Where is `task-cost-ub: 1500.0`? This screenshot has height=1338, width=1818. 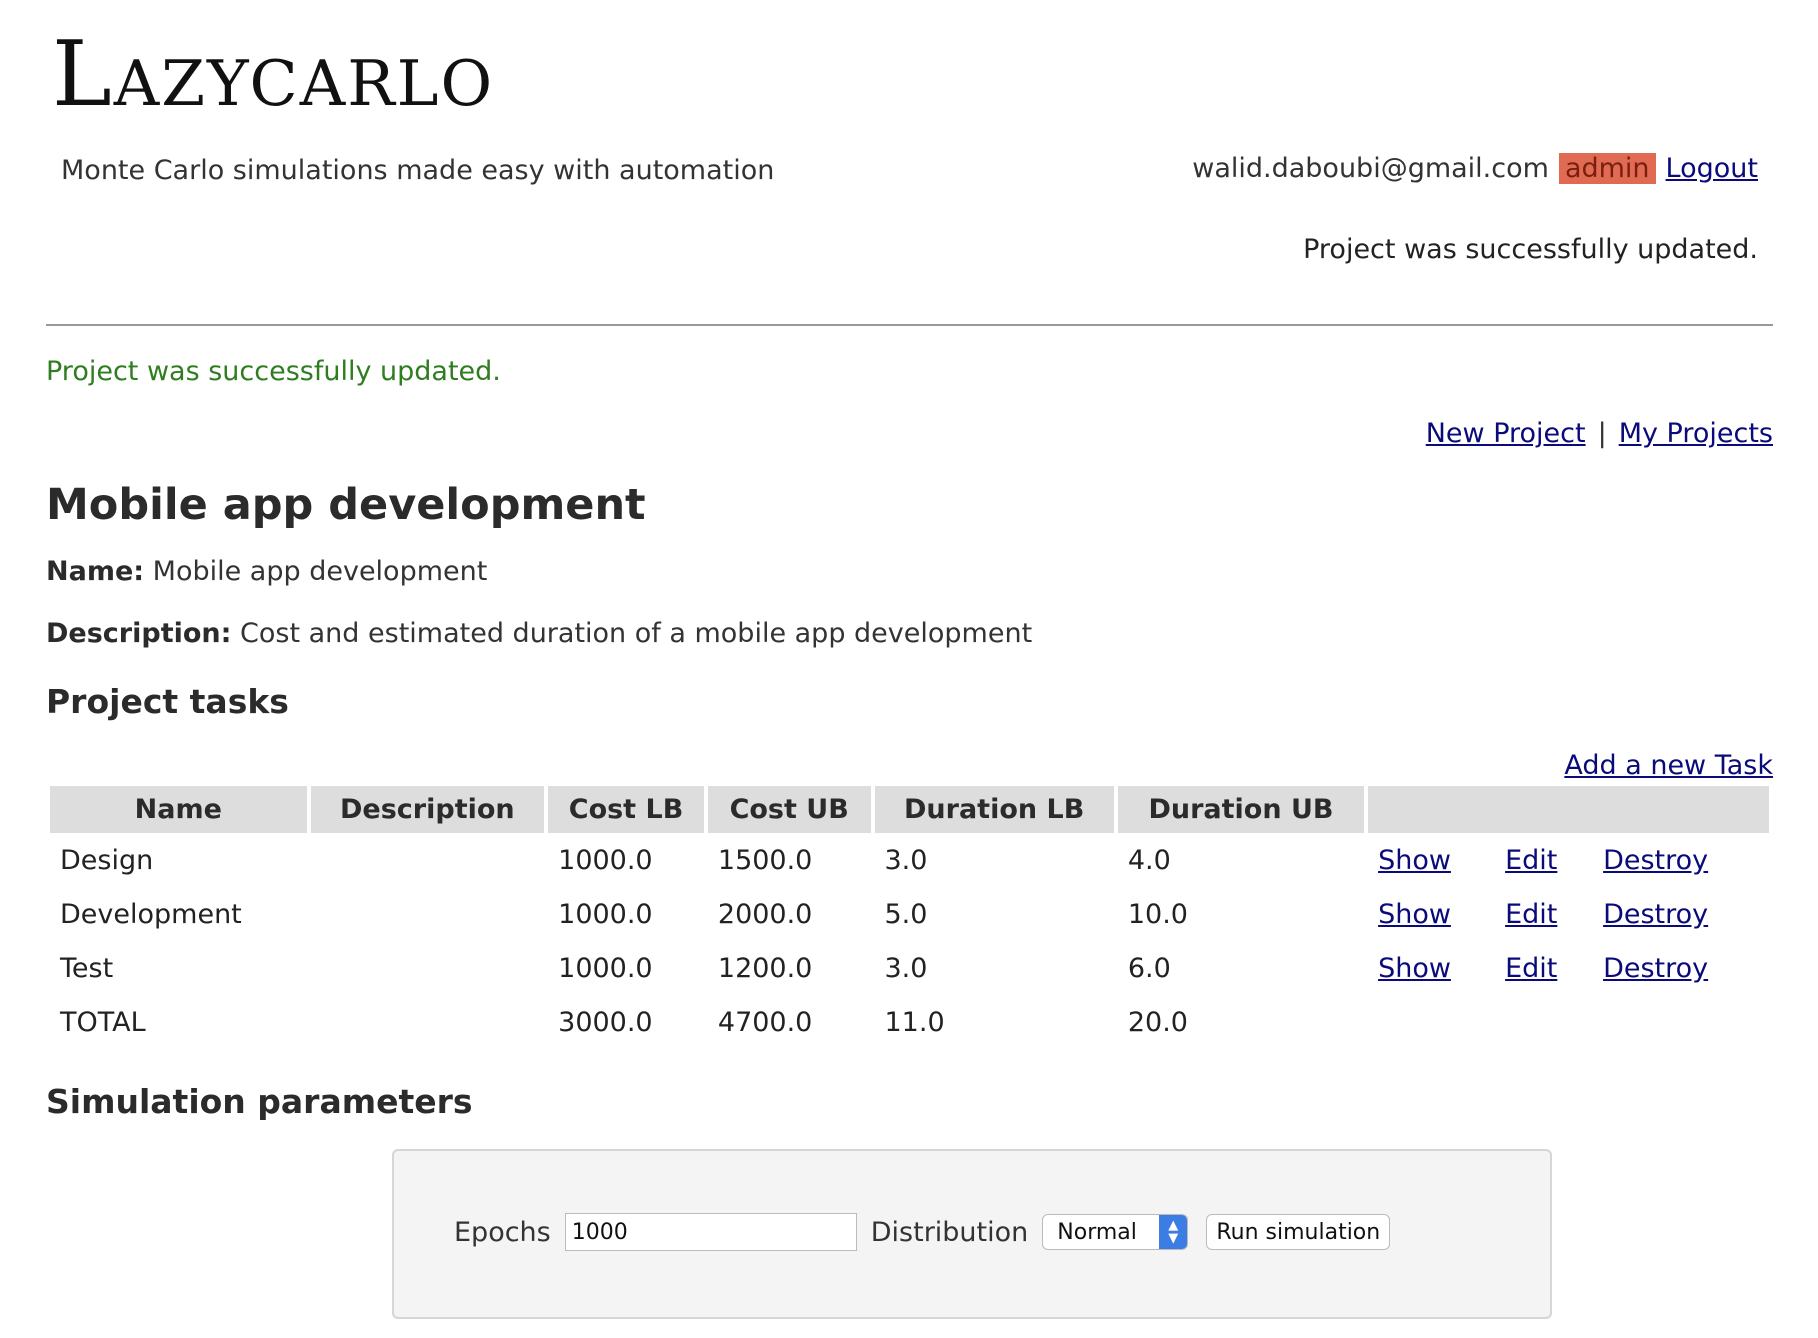
task-cost-ub: 1500.0 is located at coordinates (765, 860).